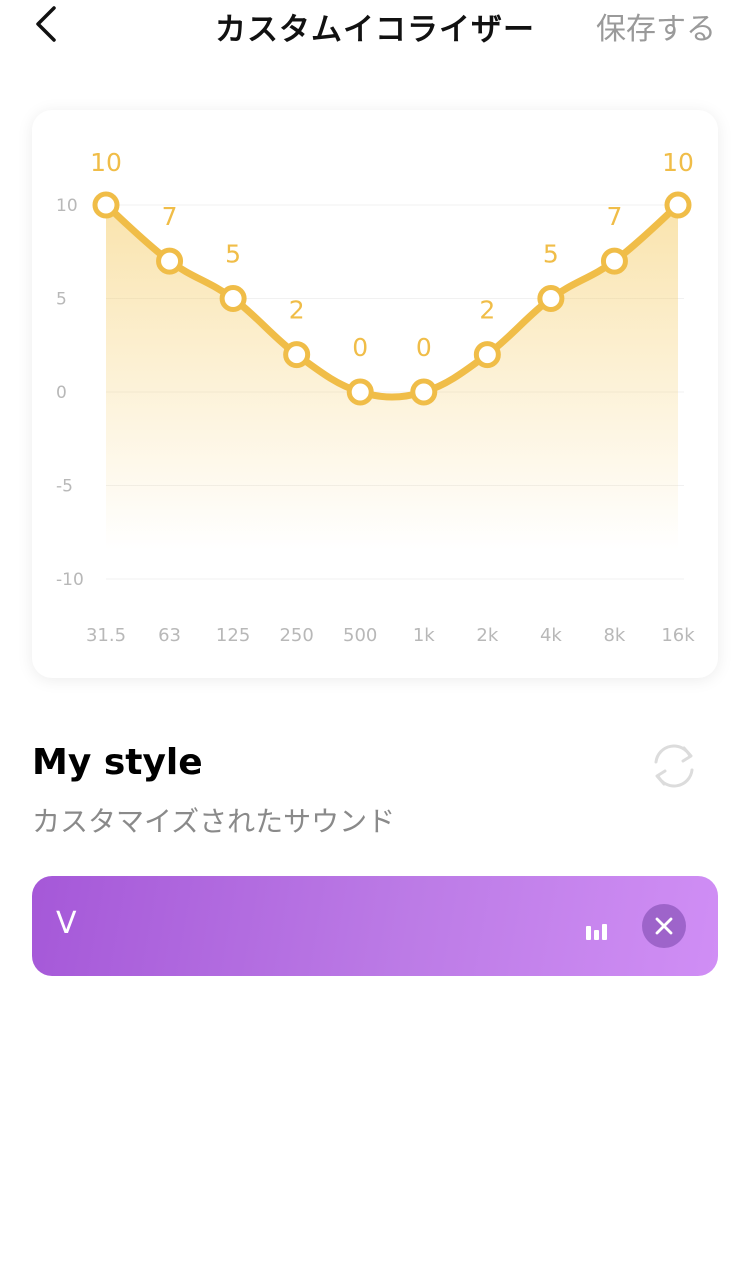  Describe the element at coordinates (117, 762) in the screenshot. I see `style-name: My style` at that location.